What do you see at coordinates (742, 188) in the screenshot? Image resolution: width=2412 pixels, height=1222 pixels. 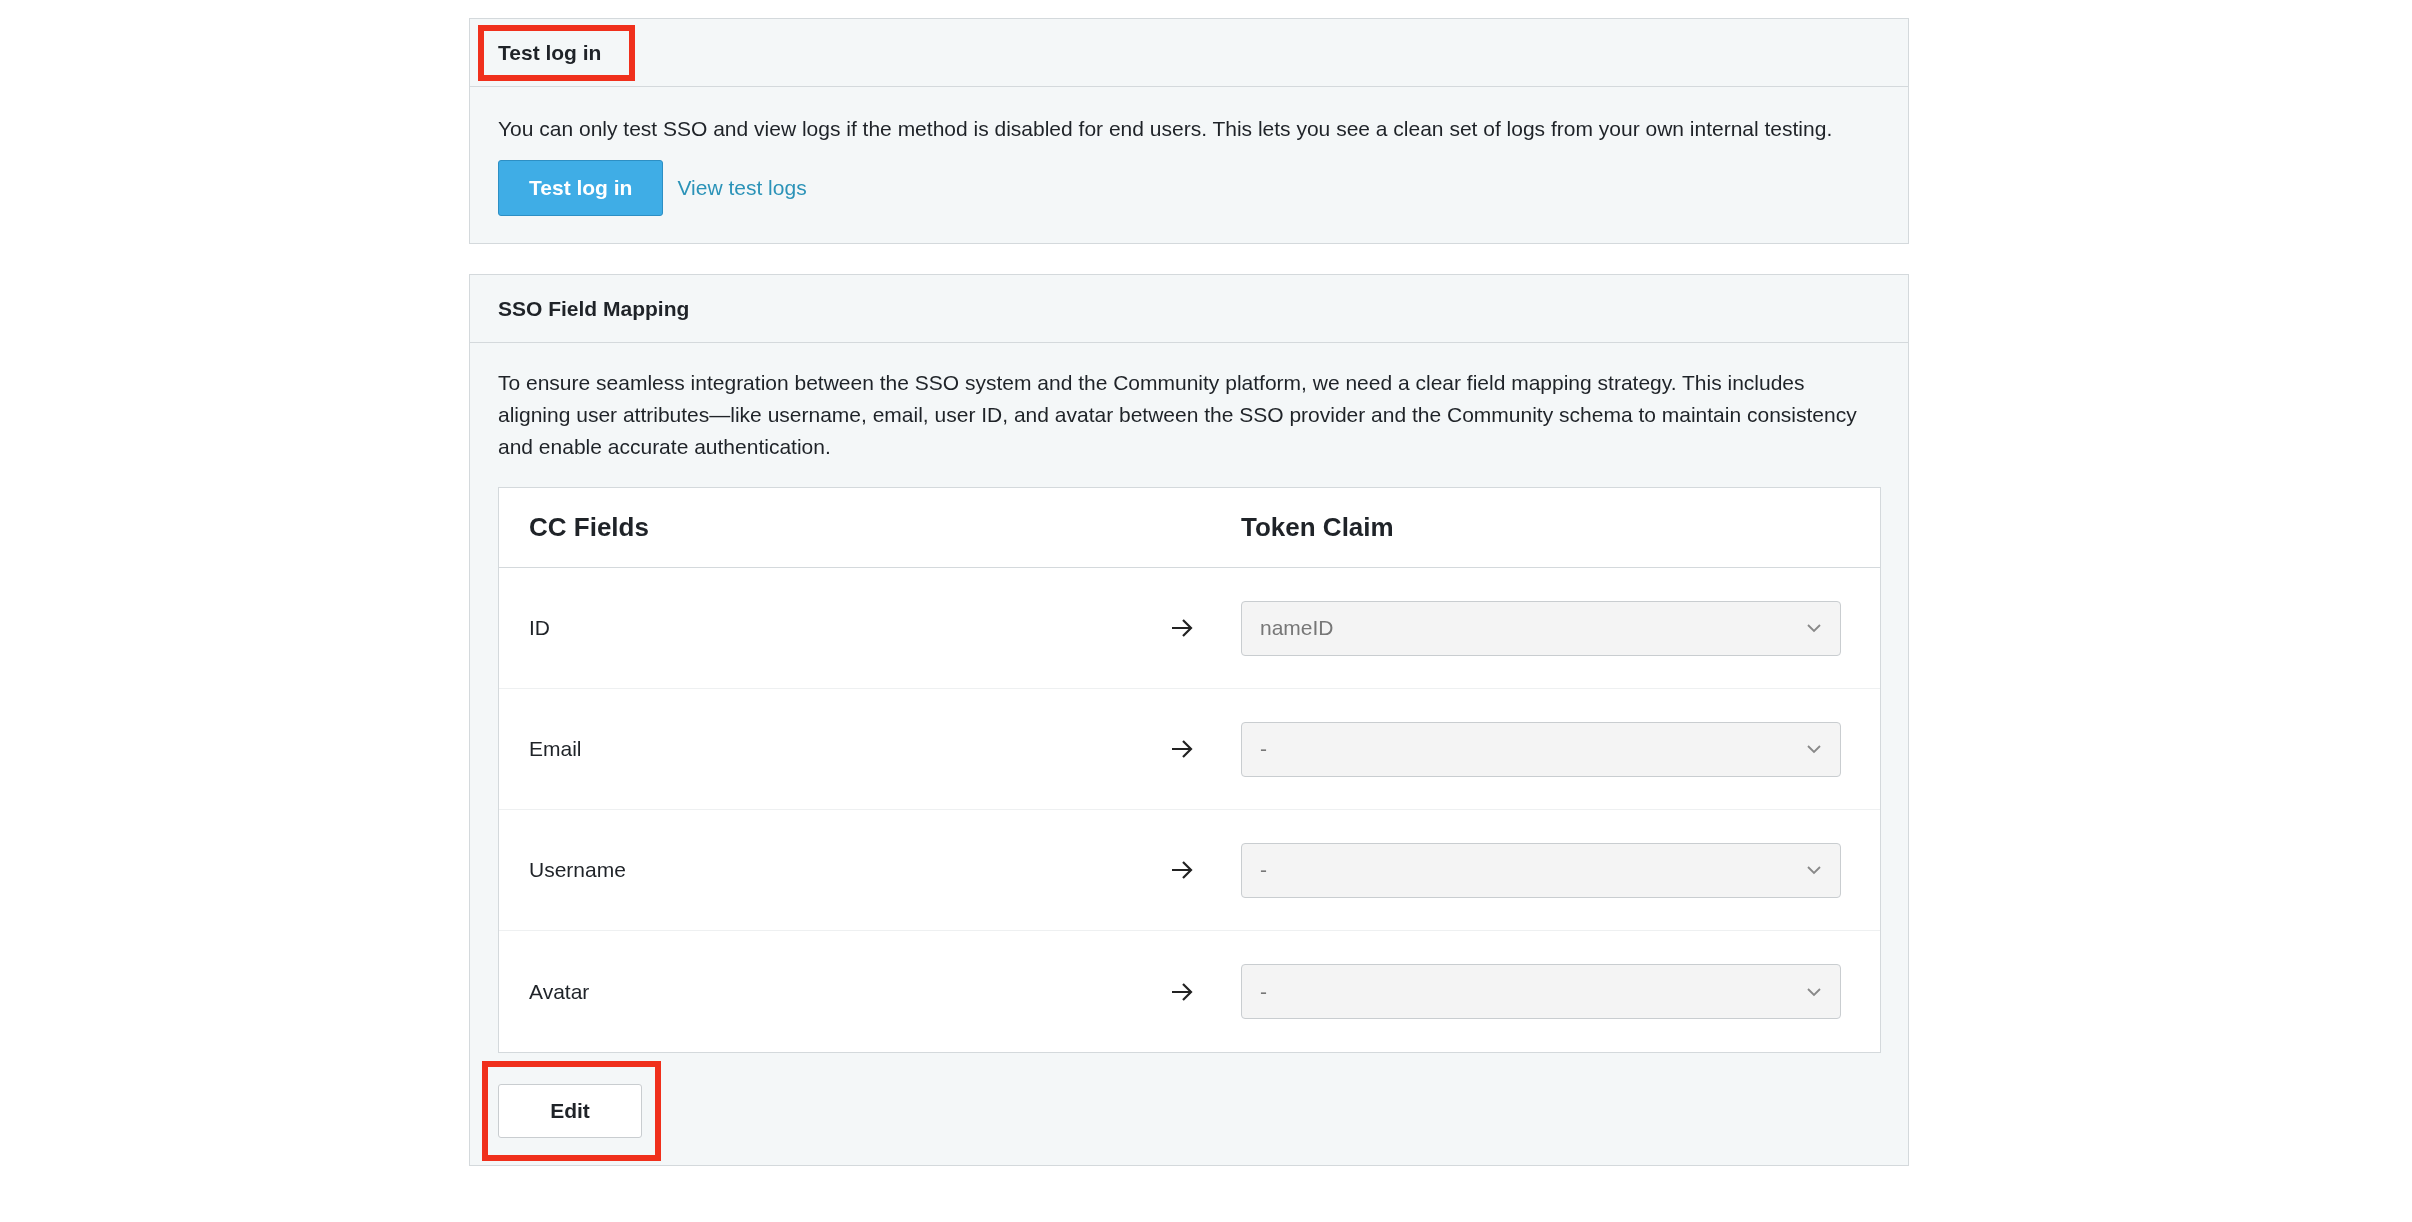 I see `view-test-logs-link: View test logs` at bounding box center [742, 188].